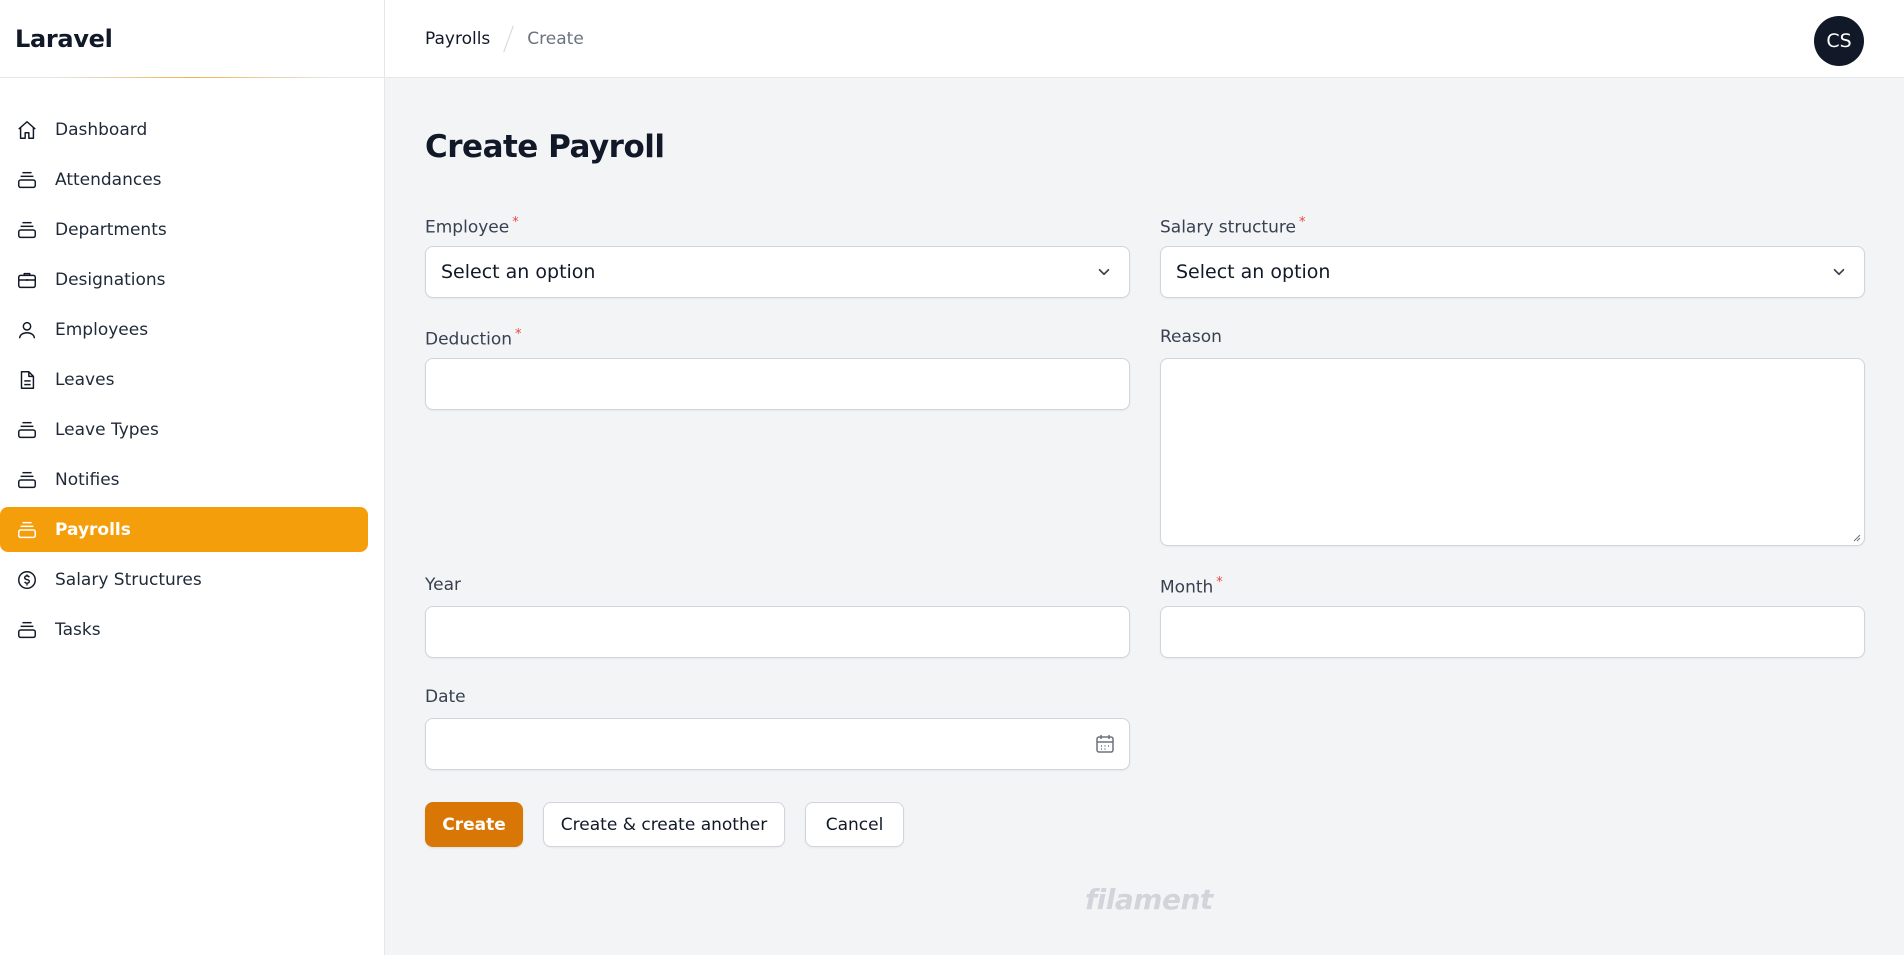 The width and height of the screenshot is (1904, 955). I want to click on brand-logo: Laravel, so click(64, 39).